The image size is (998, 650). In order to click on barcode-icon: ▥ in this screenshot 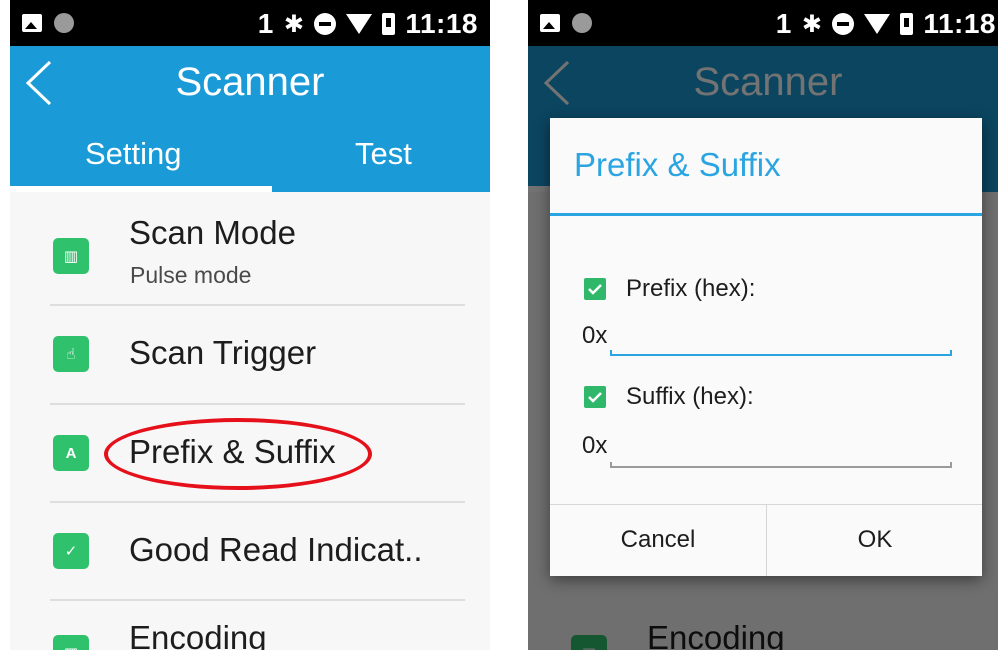, I will do `click(71, 256)`.